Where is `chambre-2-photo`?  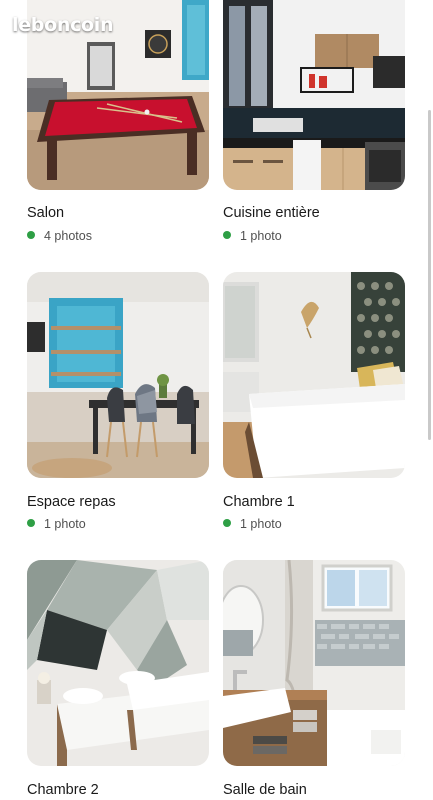 chambre-2-photo is located at coordinates (118, 663).